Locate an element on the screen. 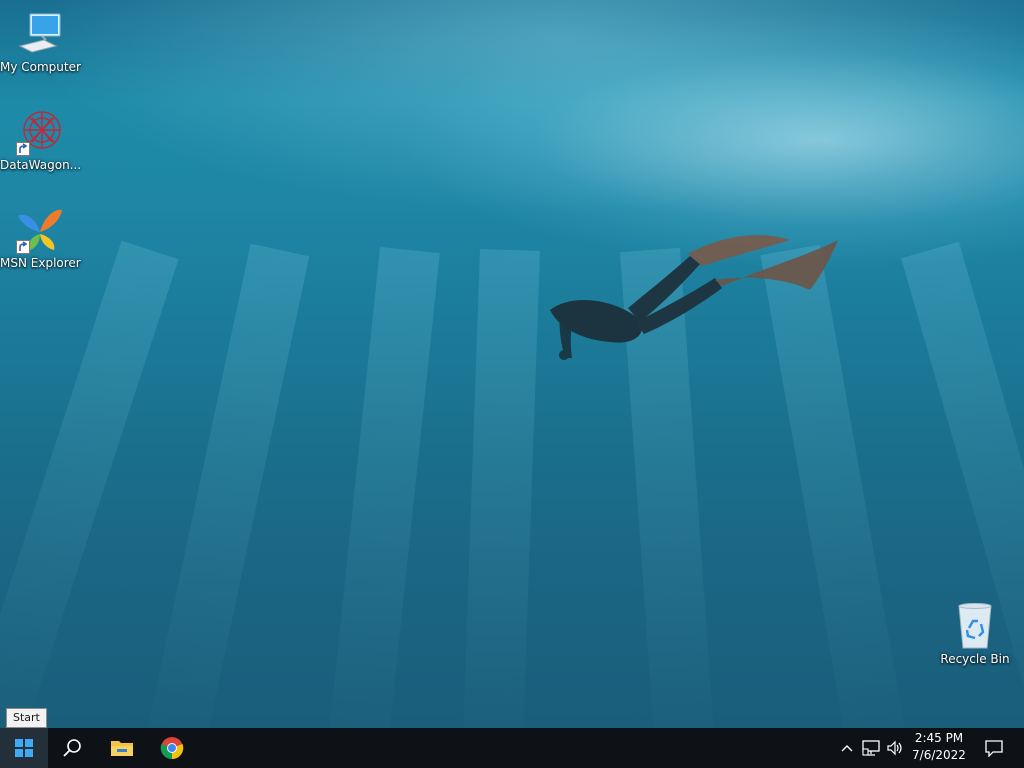  computer-icon is located at coordinates (40, 34).